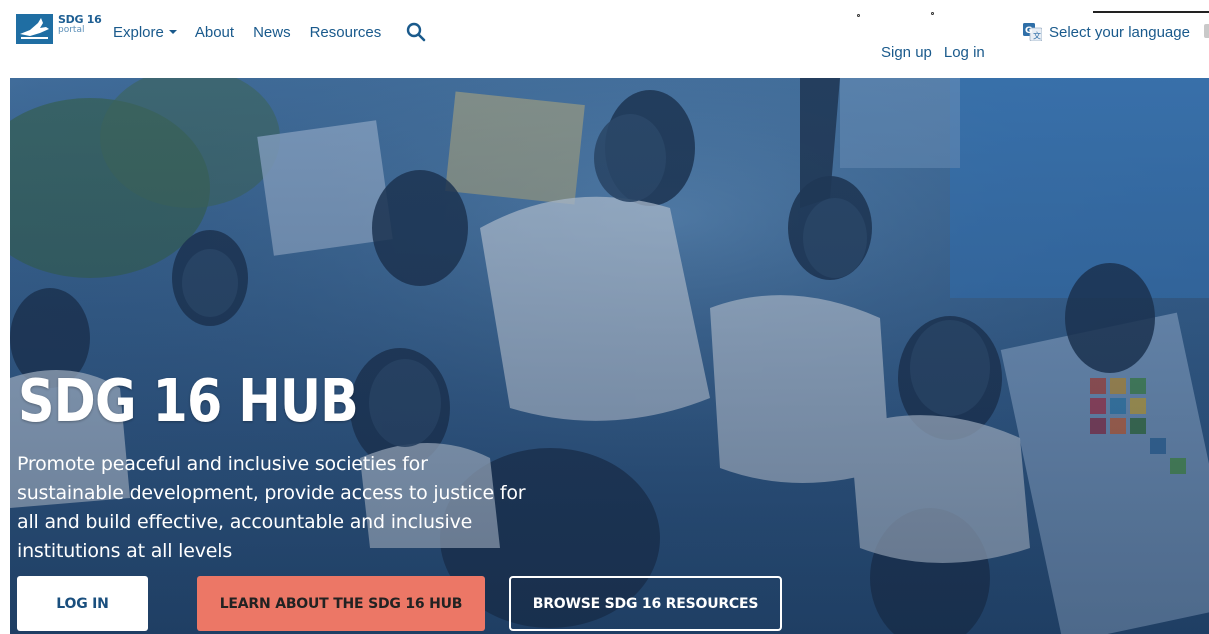 The image size is (1209, 634). I want to click on svg-text: G, so click(1028, 31).